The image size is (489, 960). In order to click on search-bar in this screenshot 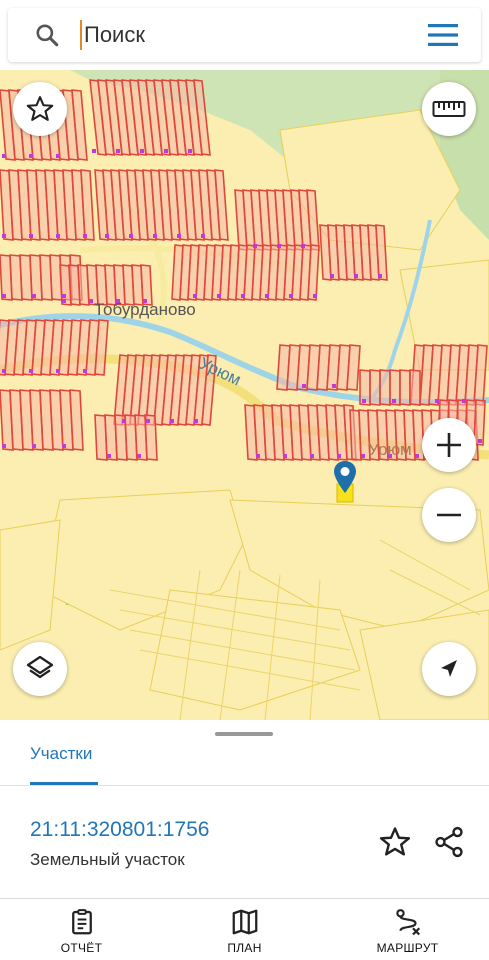, I will do `click(244, 35)`.